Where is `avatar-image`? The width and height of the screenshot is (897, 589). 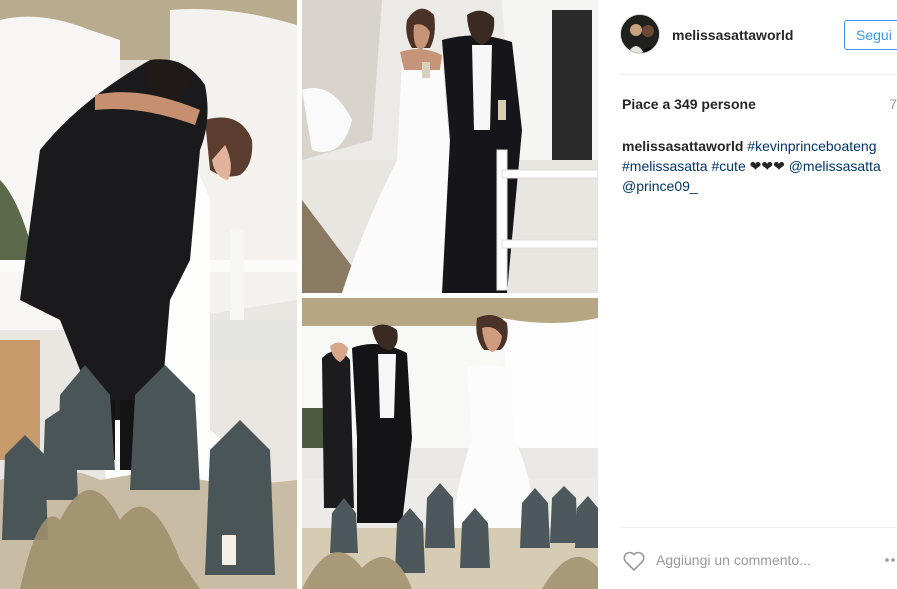
avatar-image is located at coordinates (640, 34).